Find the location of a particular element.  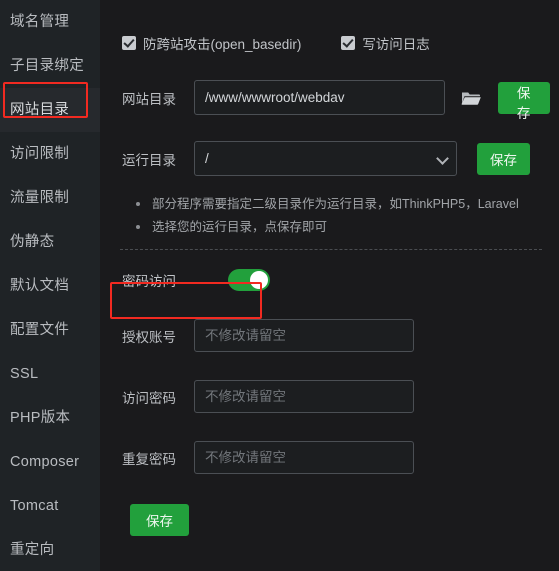

password-access-label: 密码访问 is located at coordinates (149, 281).